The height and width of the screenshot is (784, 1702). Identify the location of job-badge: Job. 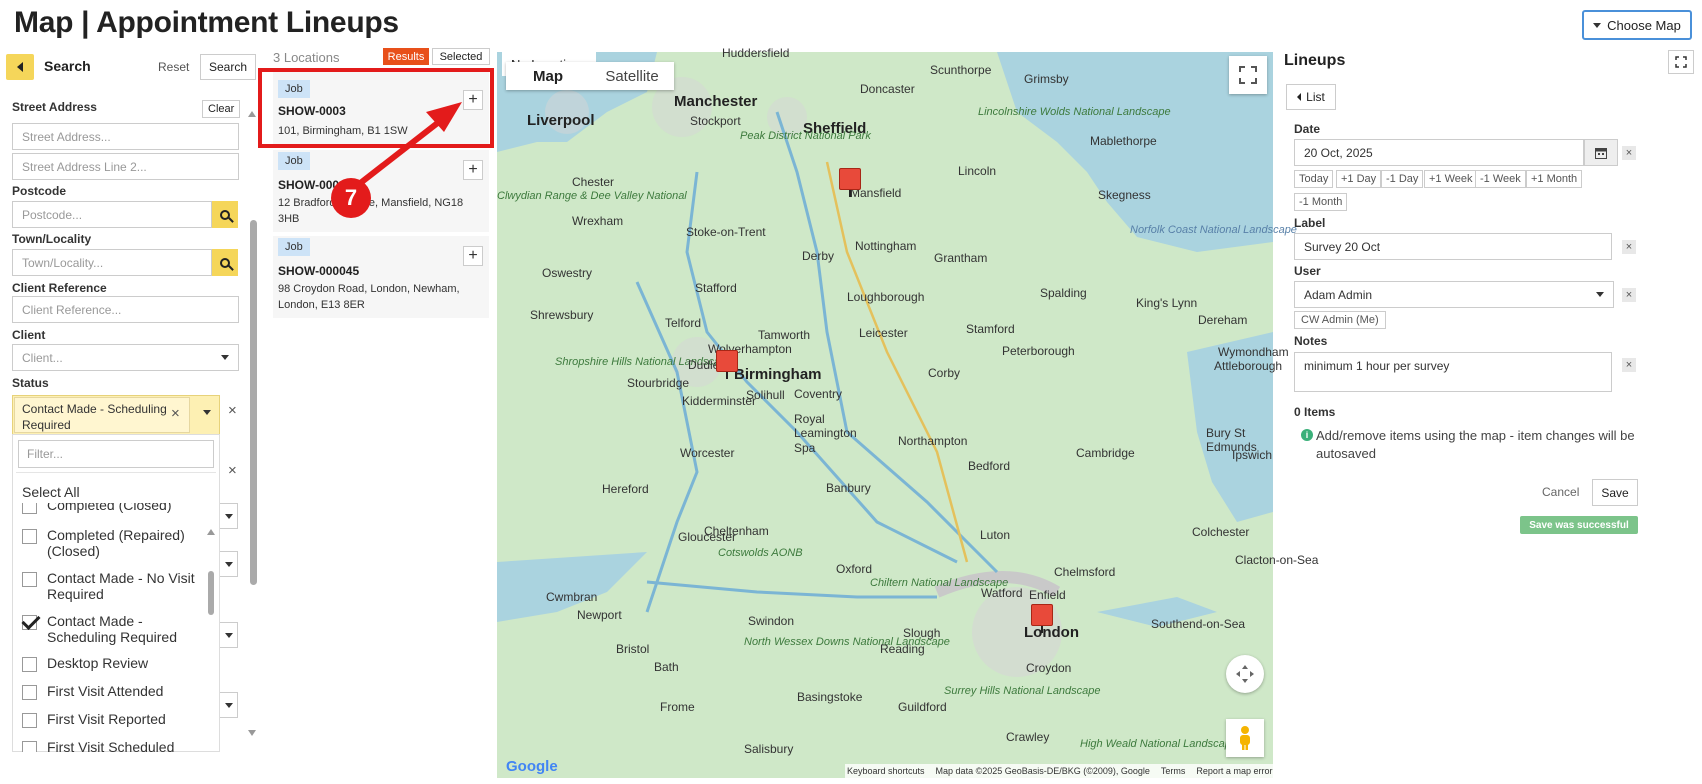
(294, 247).